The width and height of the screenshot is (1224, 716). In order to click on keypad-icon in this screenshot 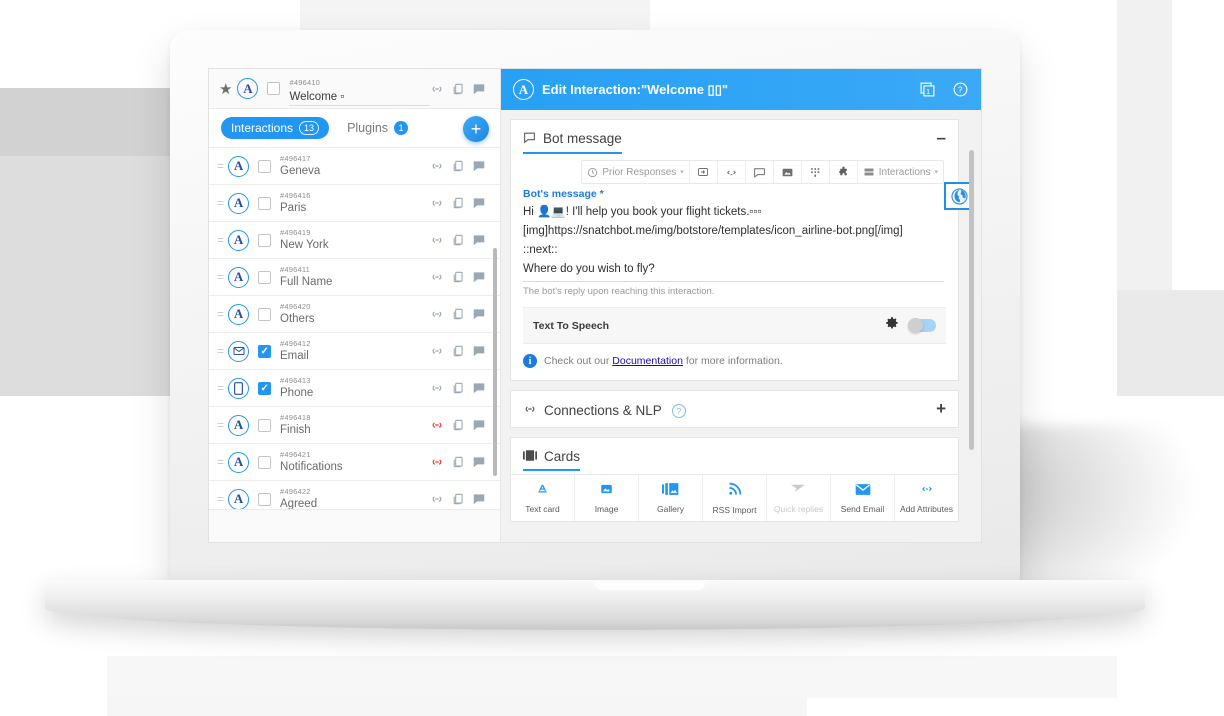, I will do `click(816, 172)`.